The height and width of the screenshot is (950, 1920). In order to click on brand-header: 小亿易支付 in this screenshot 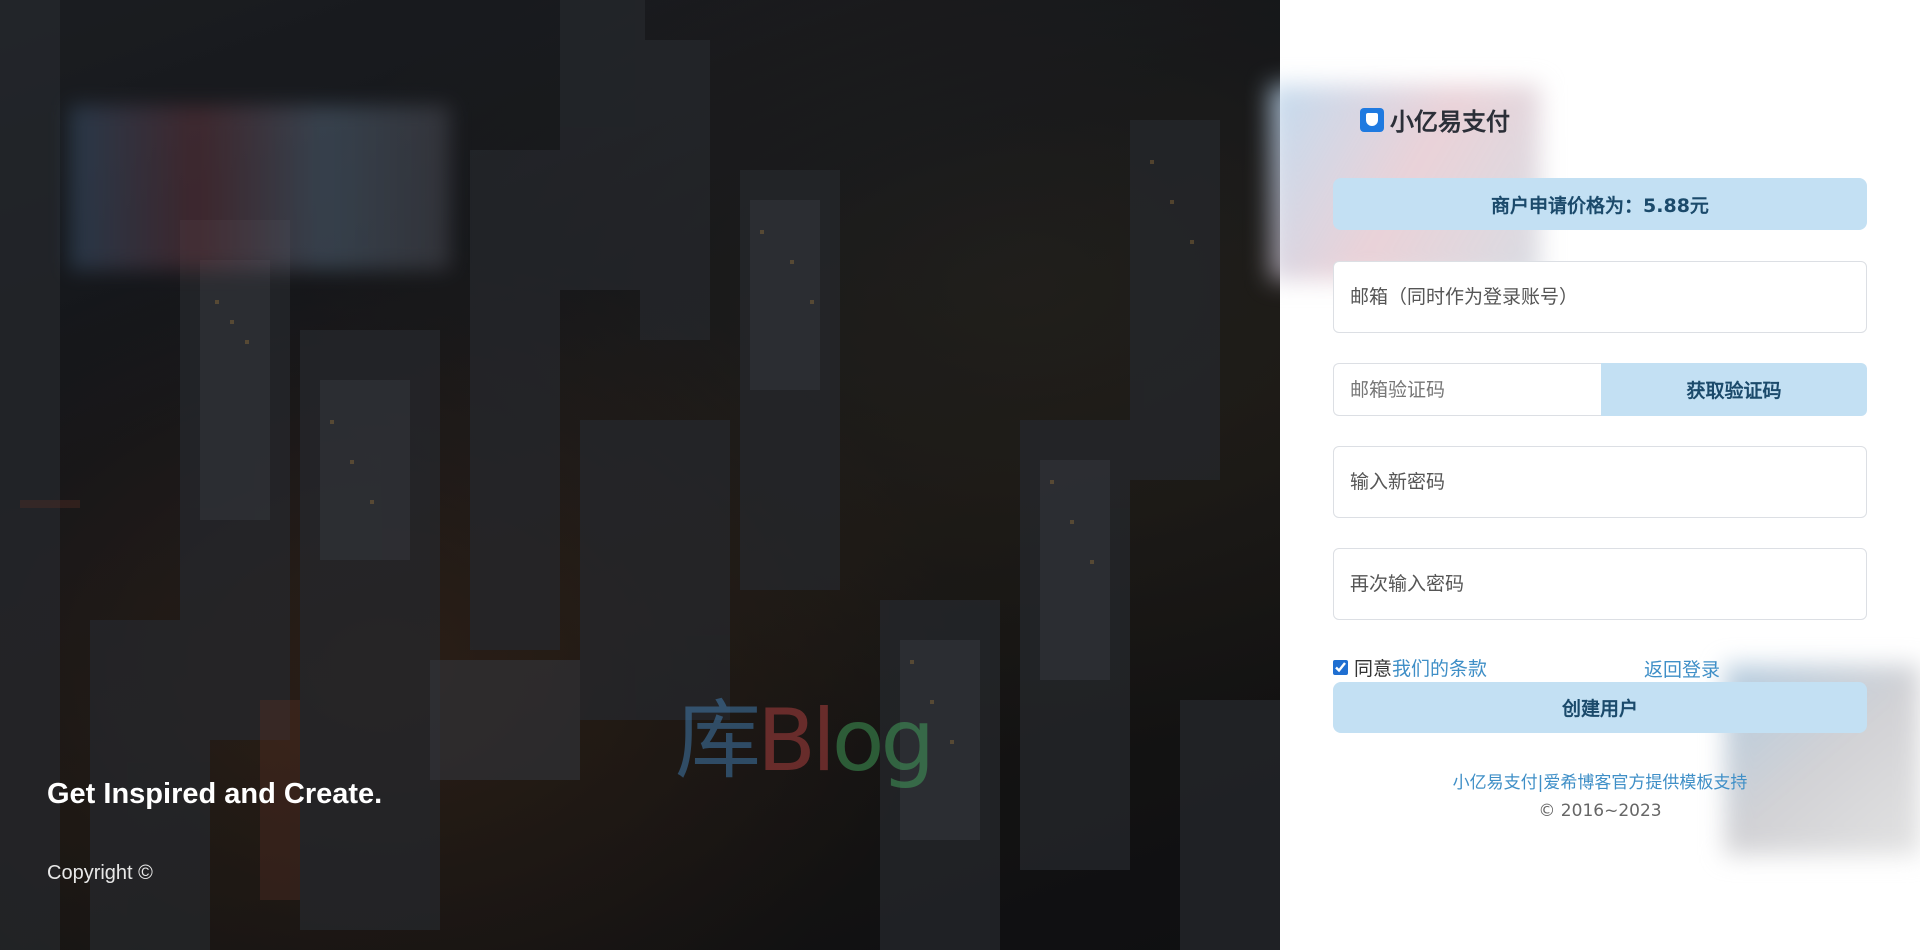, I will do `click(1435, 119)`.